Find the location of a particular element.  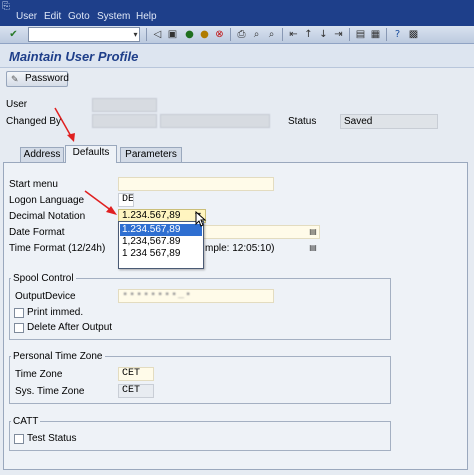

exit-icon: ● is located at coordinates (204, 34).